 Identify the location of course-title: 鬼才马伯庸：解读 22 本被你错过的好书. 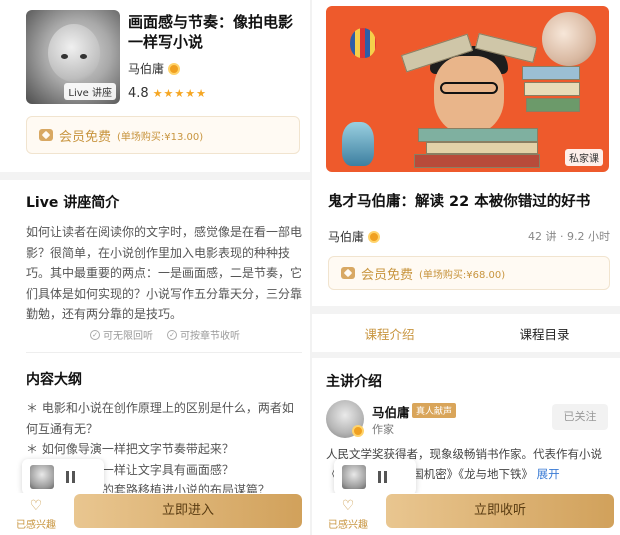
(459, 202).